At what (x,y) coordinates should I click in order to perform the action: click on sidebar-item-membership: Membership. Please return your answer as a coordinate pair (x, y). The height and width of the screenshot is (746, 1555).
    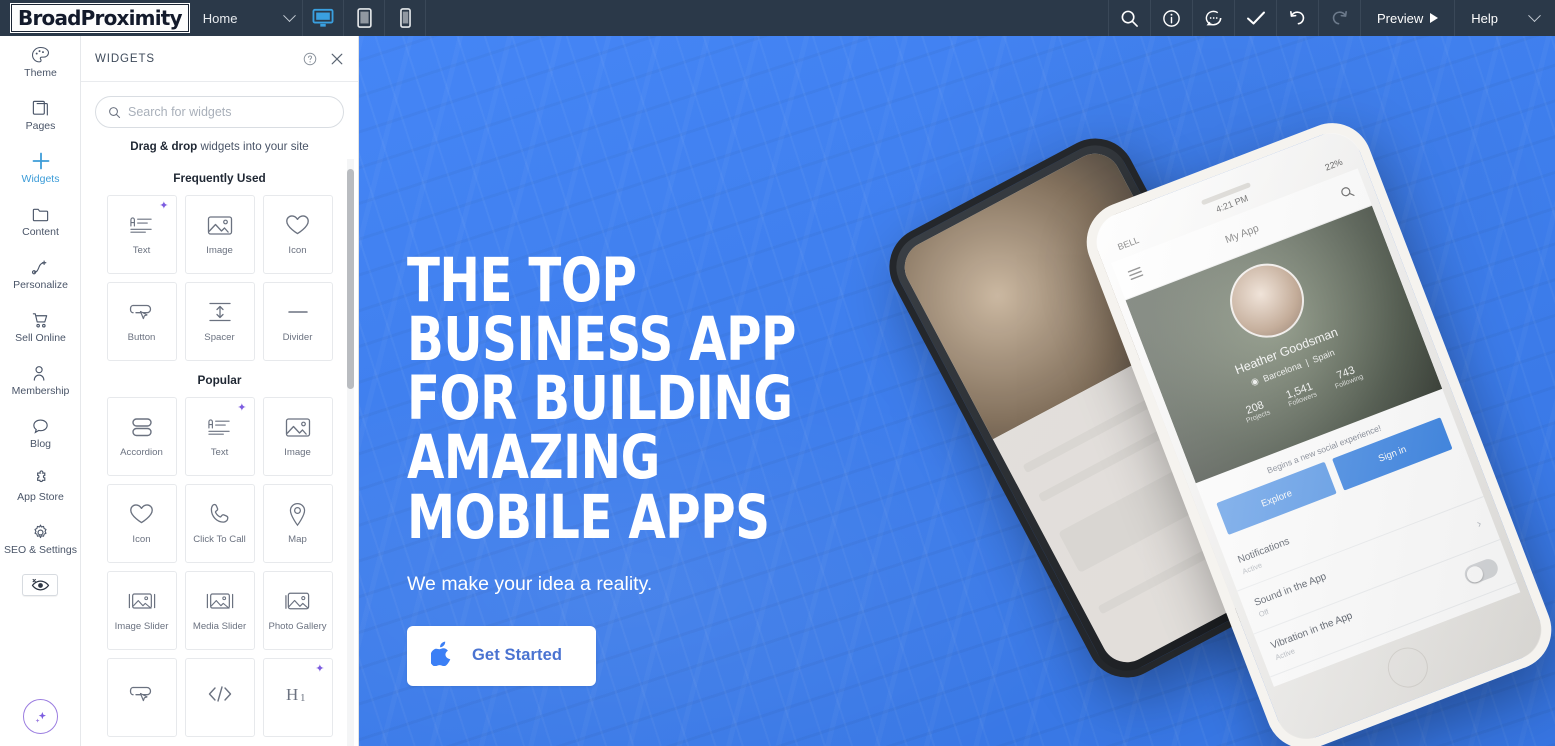
    Looking at the image, I should click on (40, 380).